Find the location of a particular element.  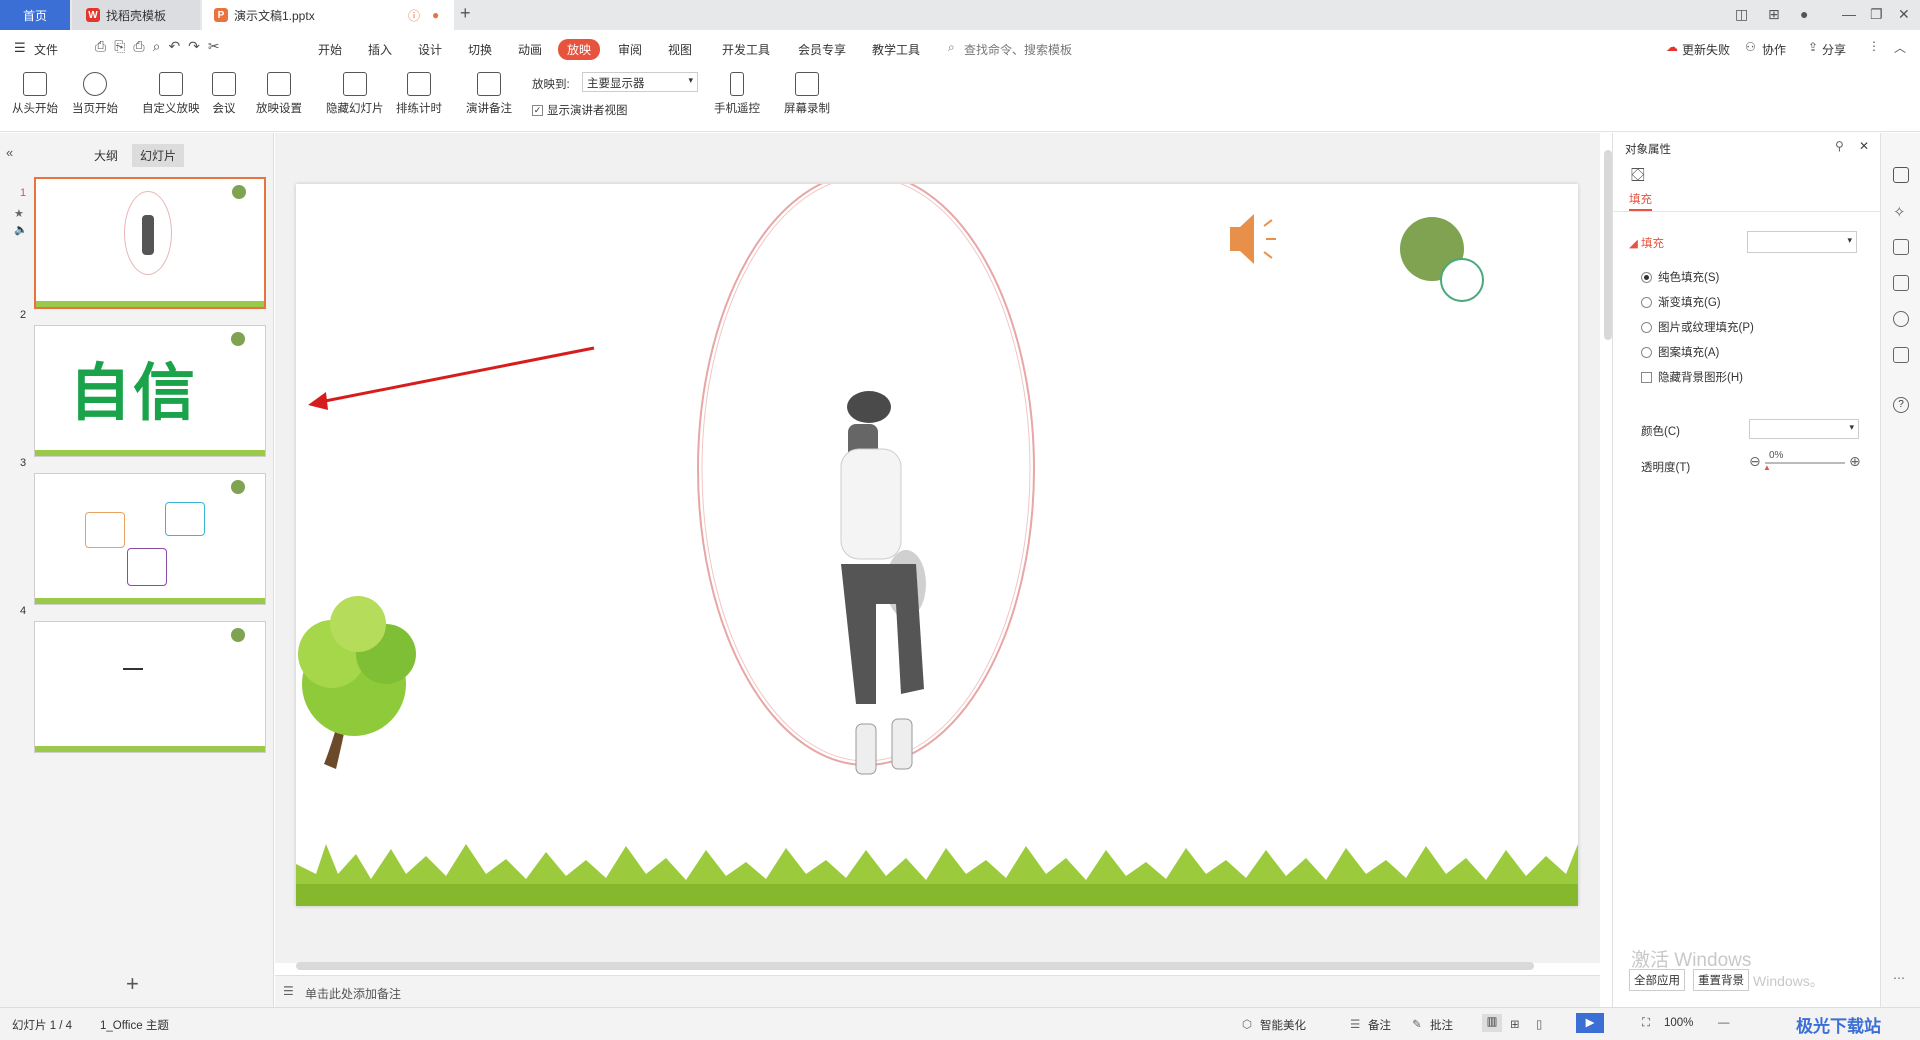

tab-slides: 幻灯片 is located at coordinates (158, 155).